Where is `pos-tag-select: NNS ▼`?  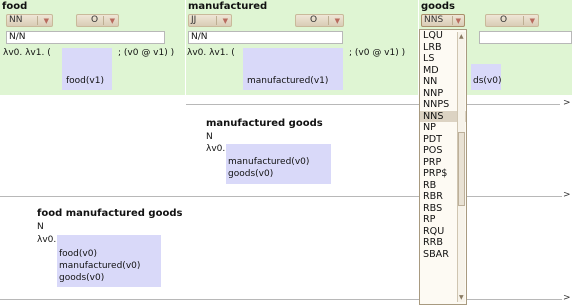
pos-tag-select: NNS ▼ is located at coordinates (443, 20).